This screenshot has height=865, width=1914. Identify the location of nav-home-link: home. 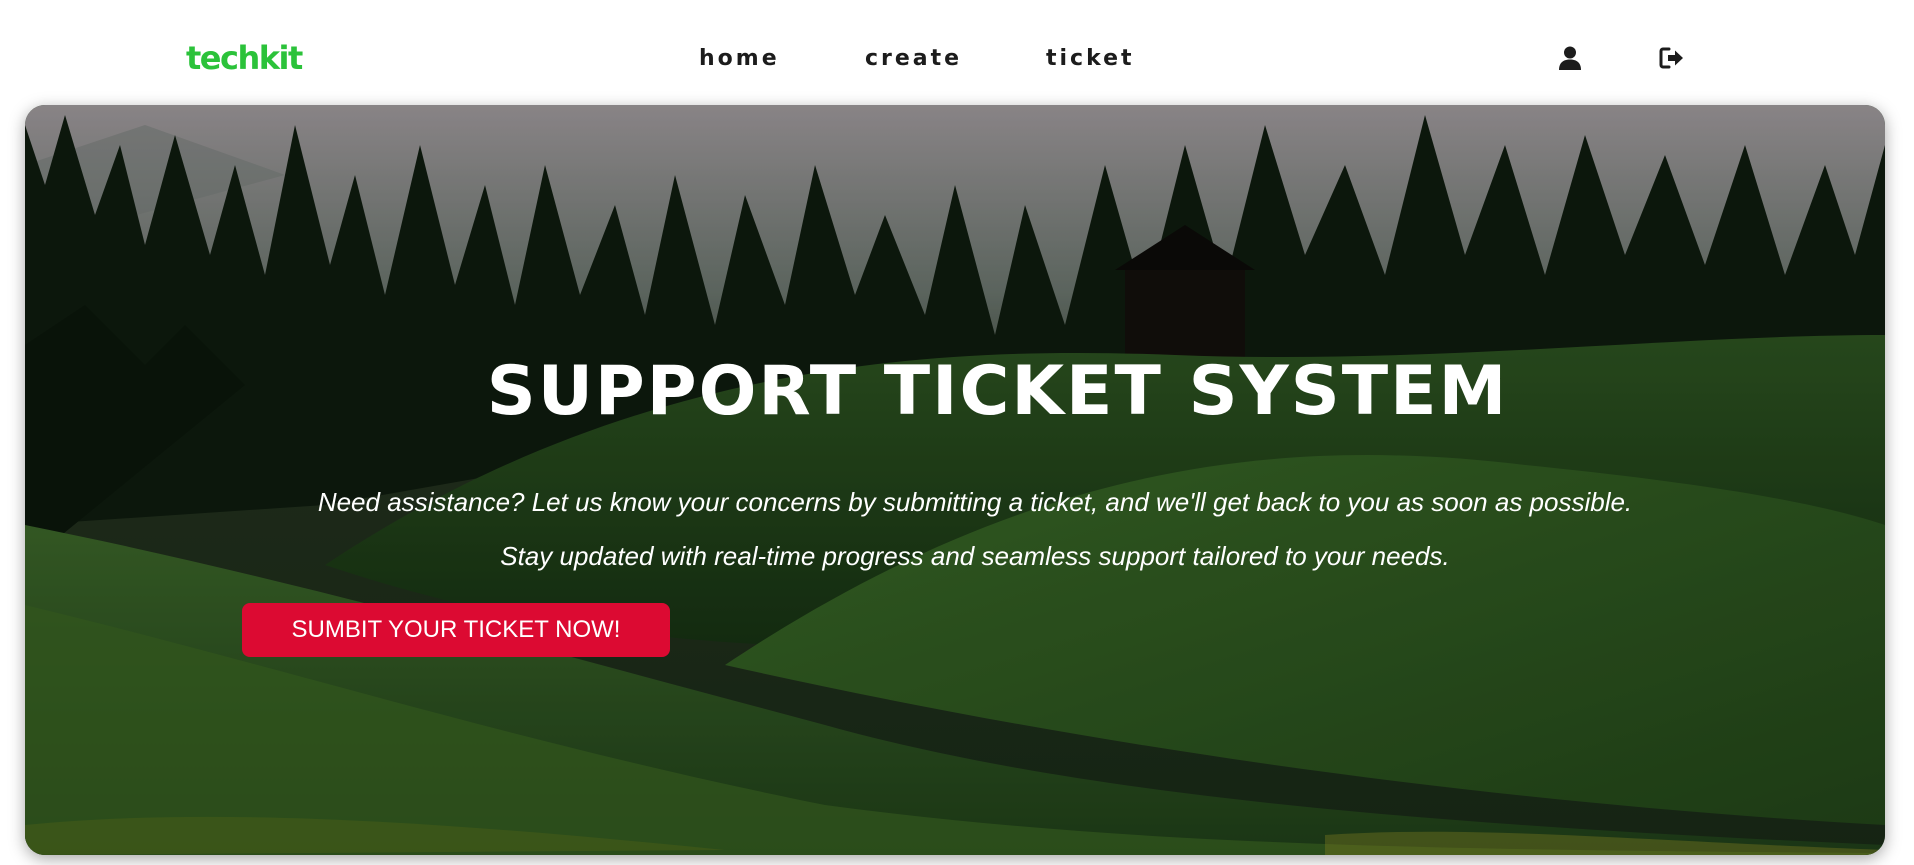
(739, 59).